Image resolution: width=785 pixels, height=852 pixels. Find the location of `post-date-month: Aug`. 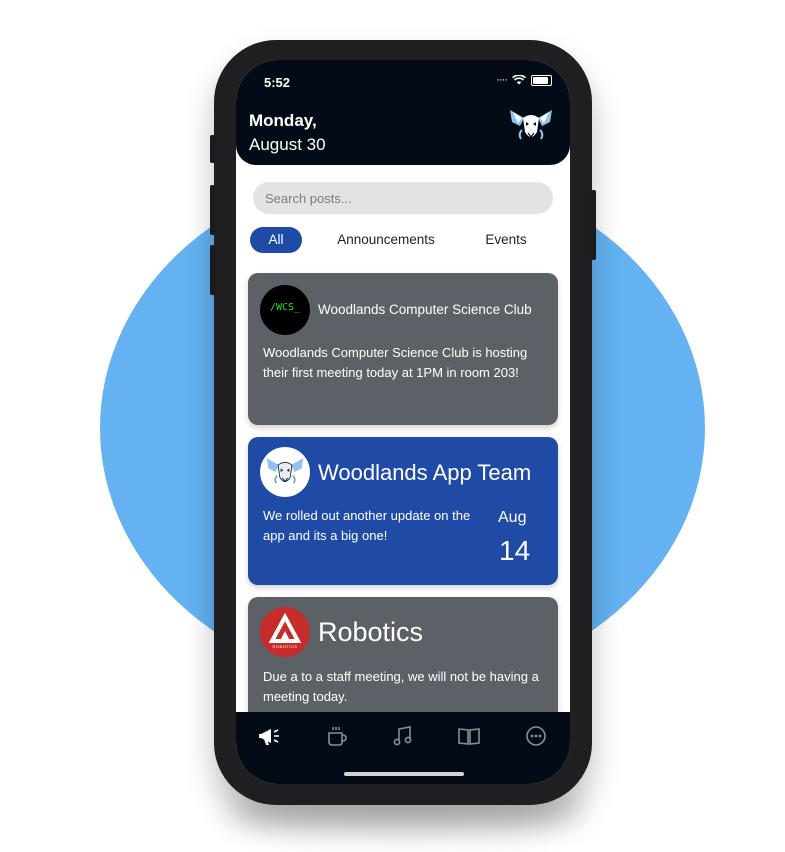

post-date-month: Aug is located at coordinates (512, 517).